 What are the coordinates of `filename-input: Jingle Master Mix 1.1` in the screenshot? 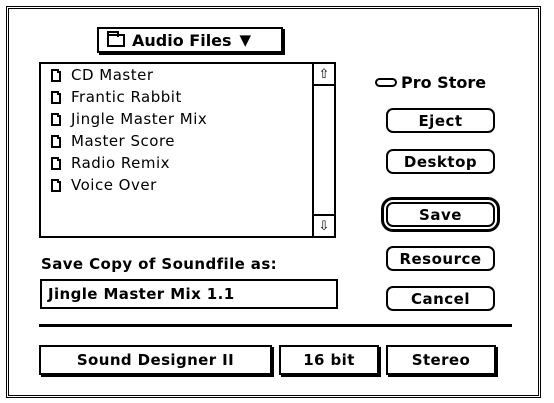 It's located at (189, 294).